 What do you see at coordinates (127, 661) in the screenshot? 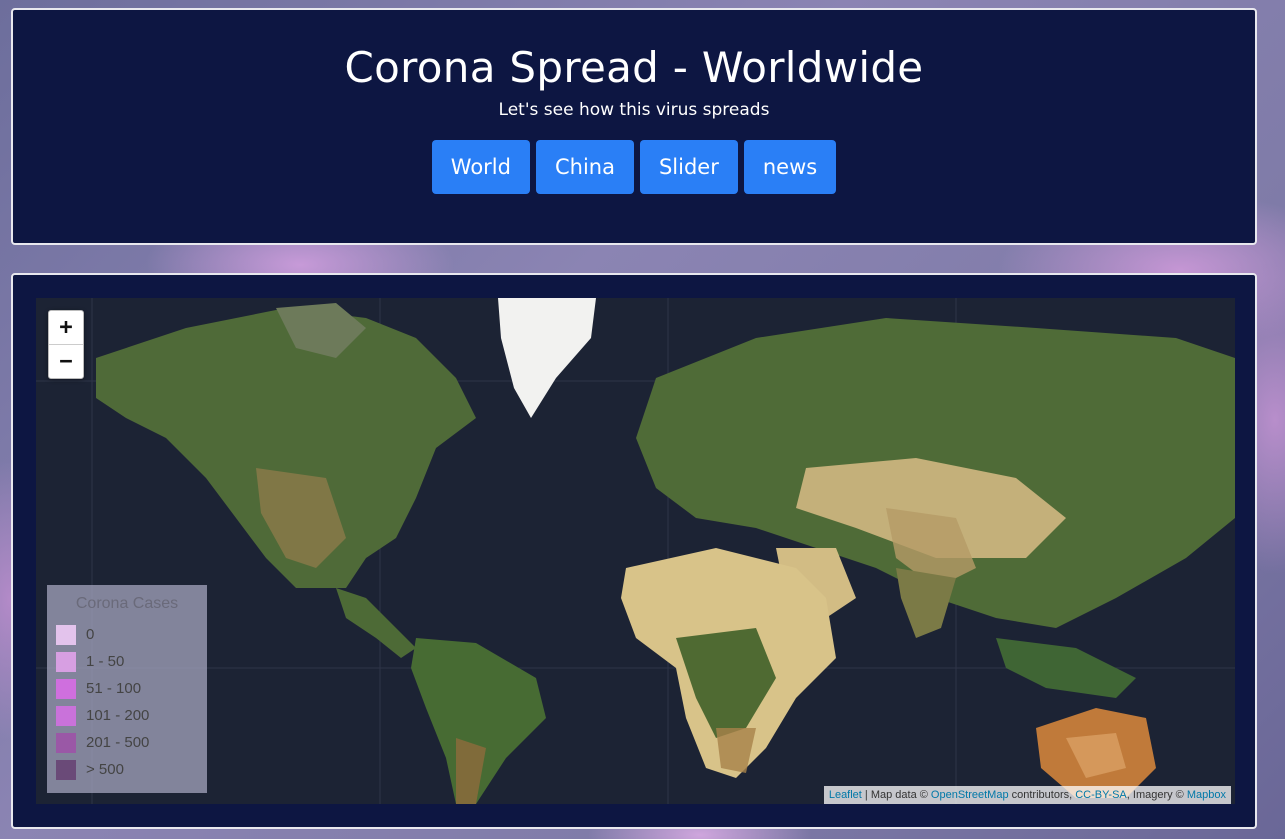
I see `legend-item: 1 - 50` at bounding box center [127, 661].